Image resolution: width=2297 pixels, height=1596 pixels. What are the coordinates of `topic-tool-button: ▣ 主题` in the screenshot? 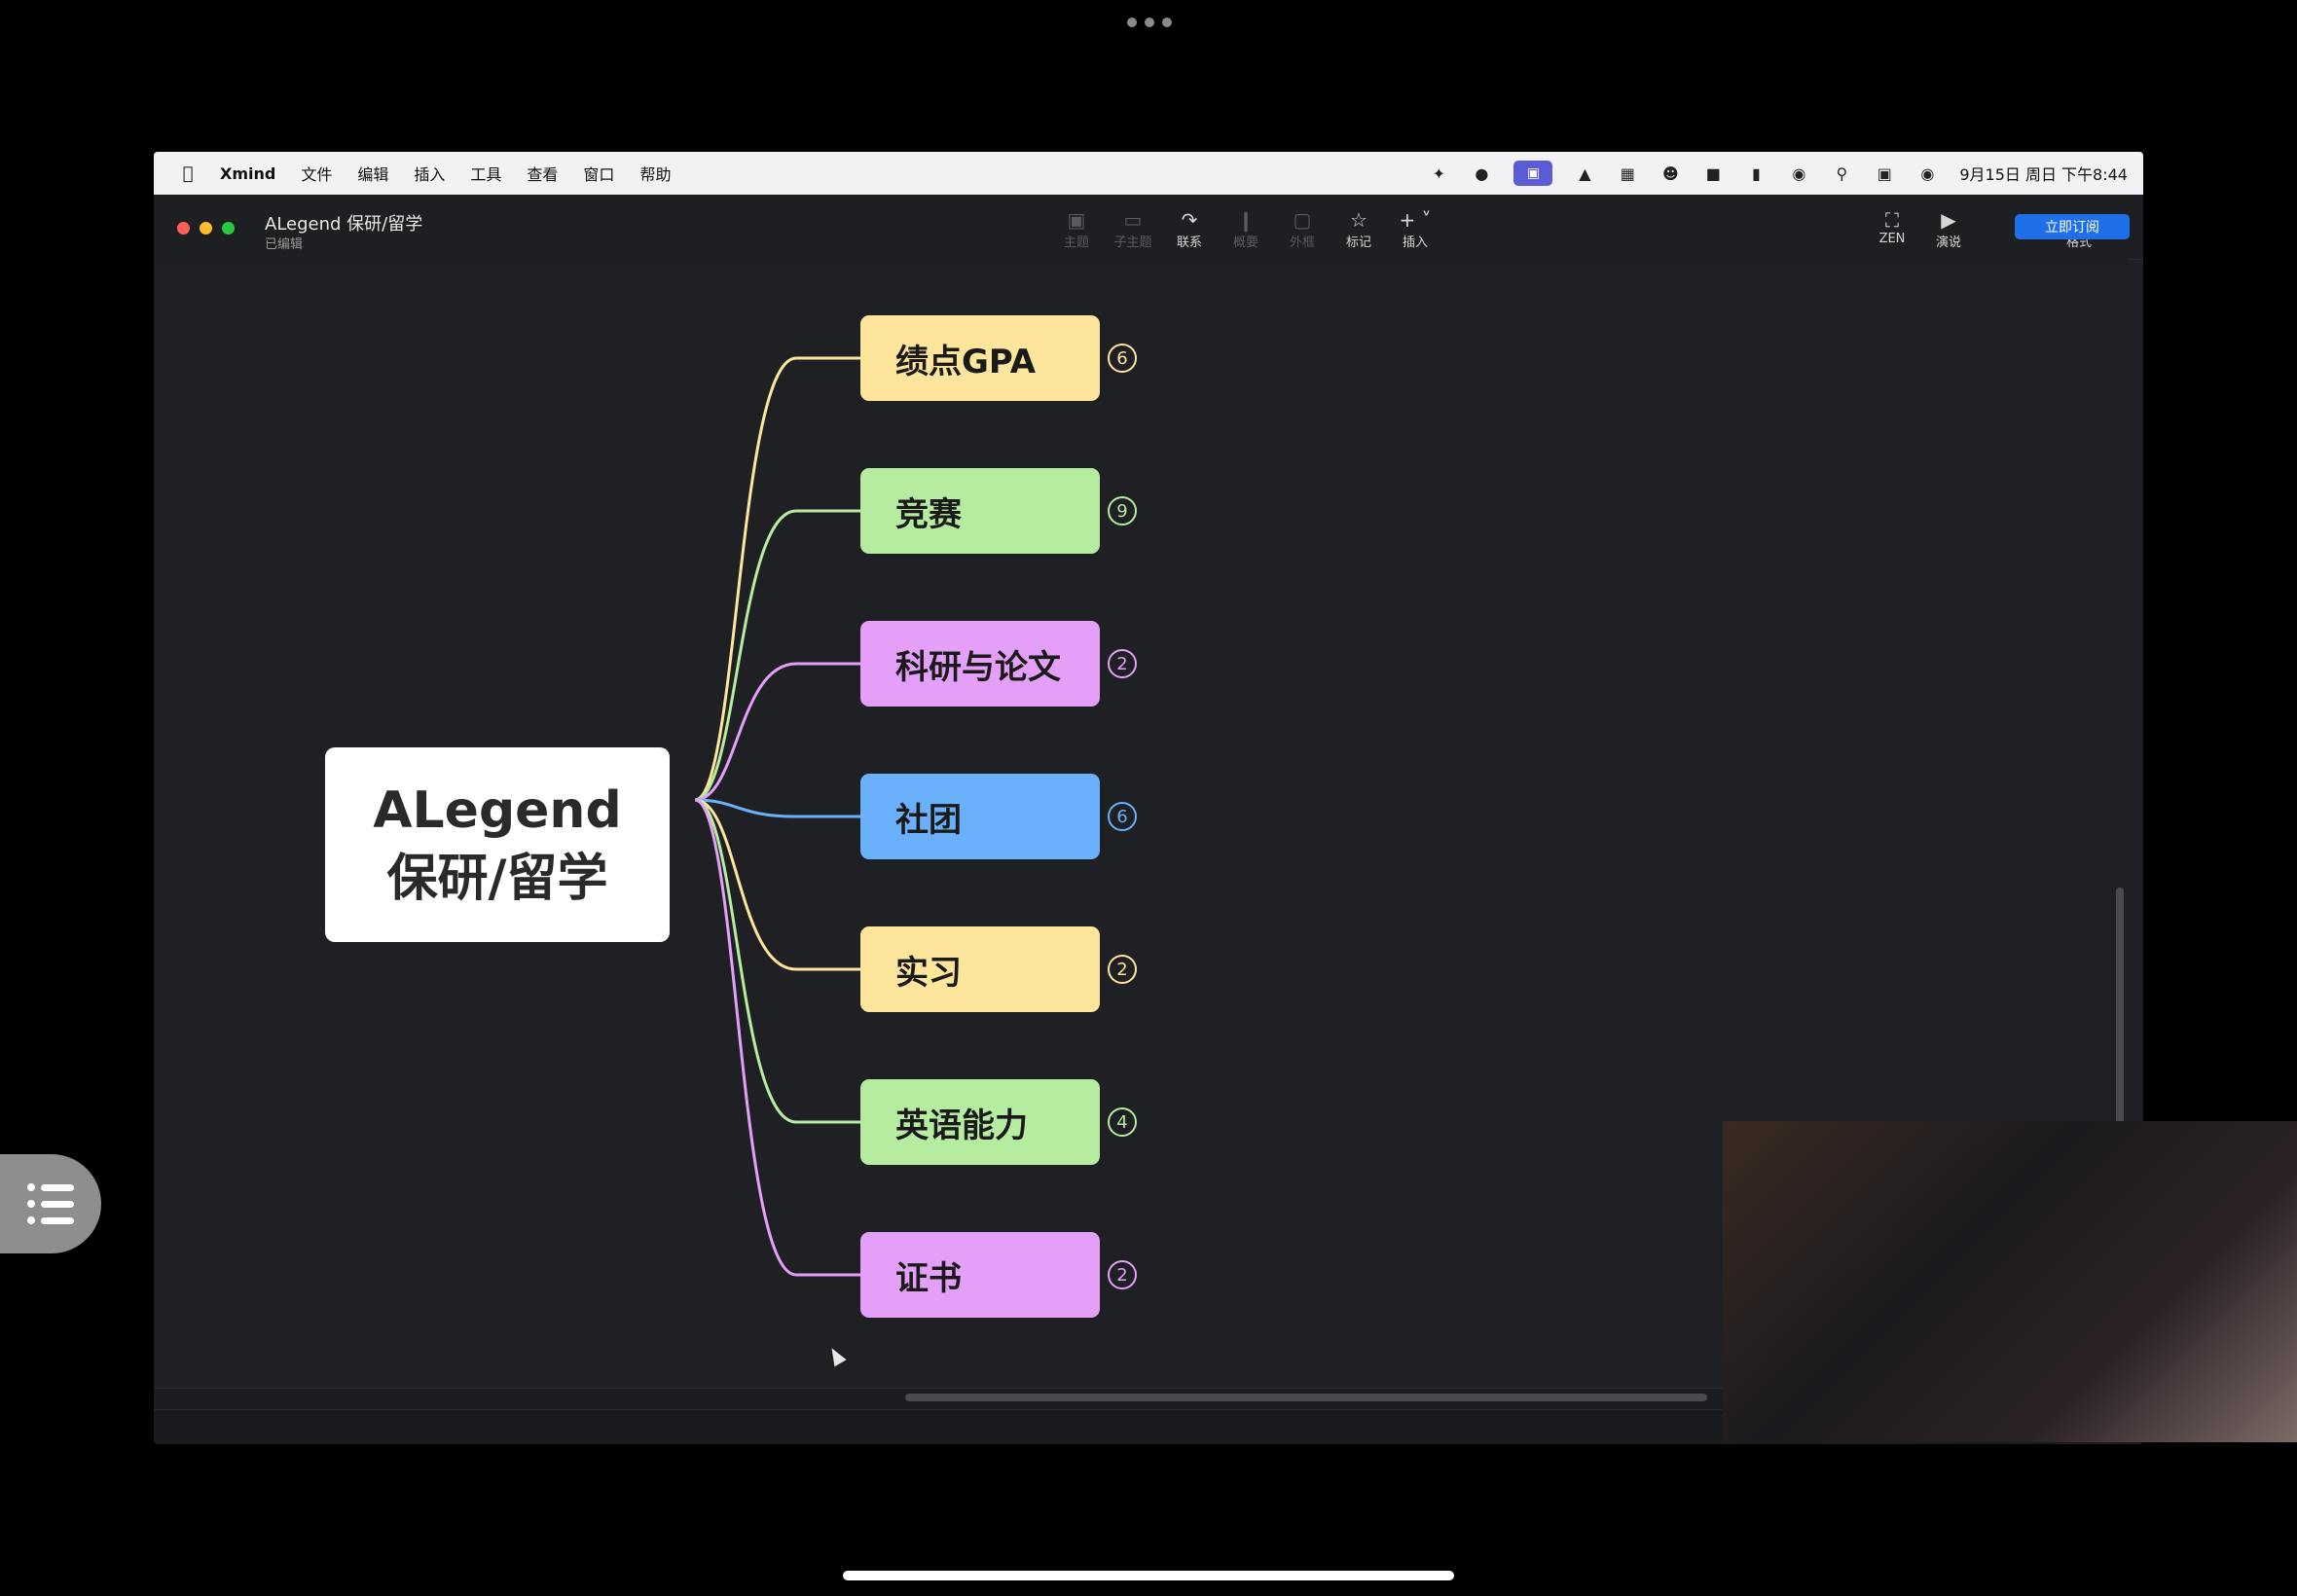 It's located at (1076, 229).